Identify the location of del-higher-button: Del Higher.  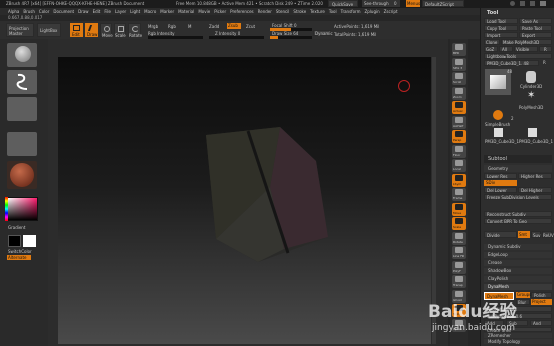
(535, 190).